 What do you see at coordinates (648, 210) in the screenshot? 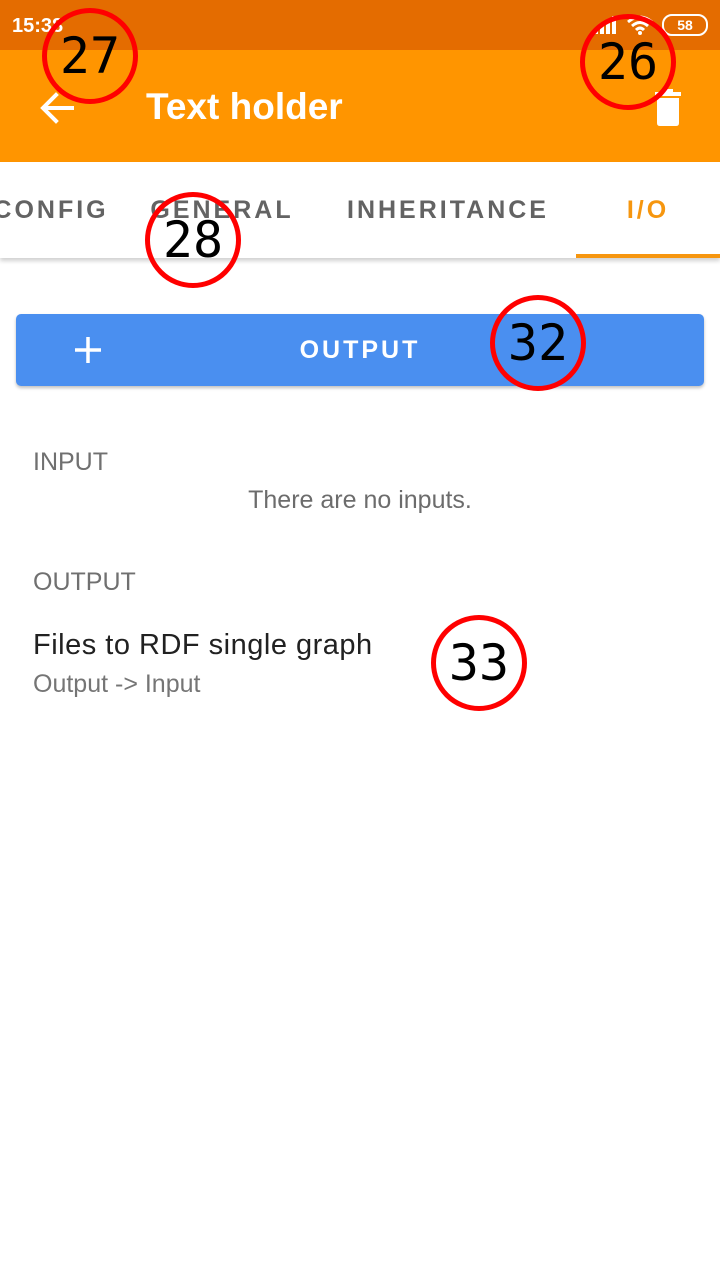
I see `tab-io: I/O` at bounding box center [648, 210].